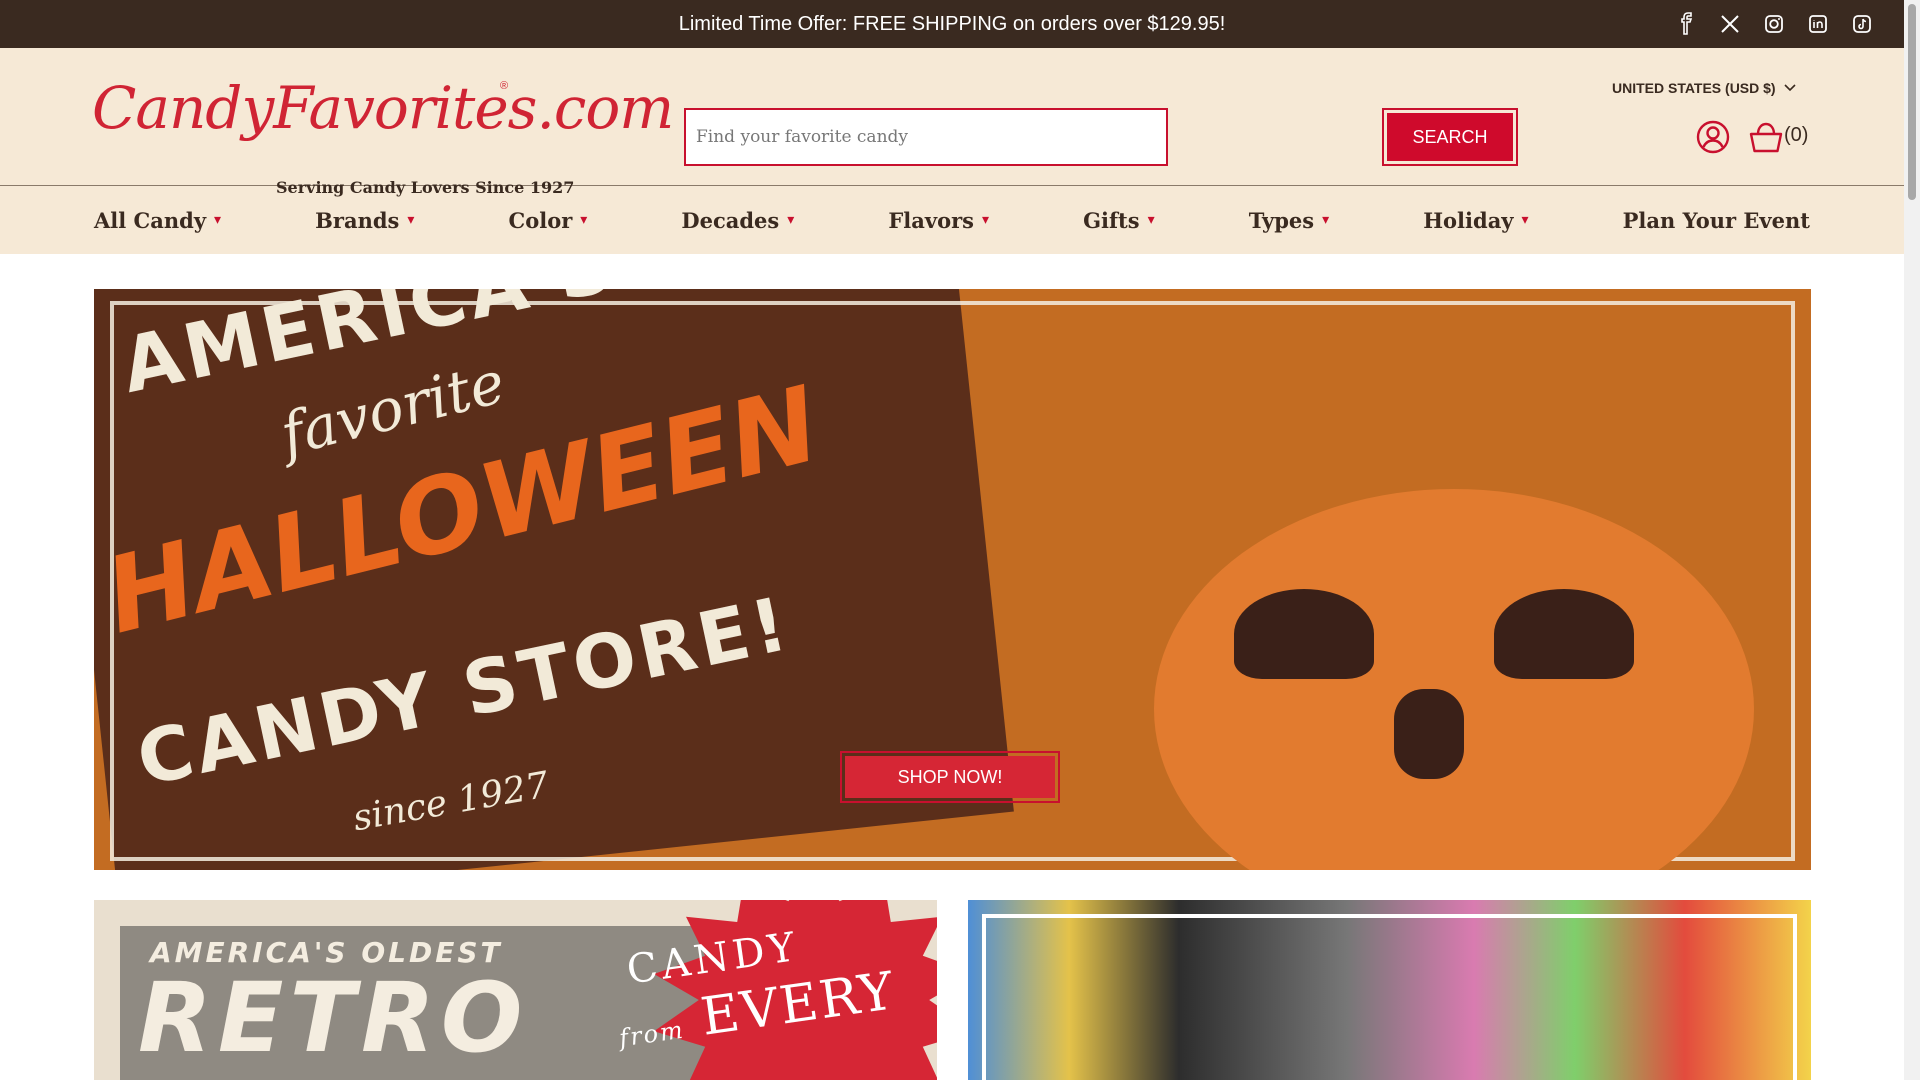 The image size is (1920, 1080). What do you see at coordinates (504, 86) in the screenshot?
I see `logo-registered-mark: ®` at bounding box center [504, 86].